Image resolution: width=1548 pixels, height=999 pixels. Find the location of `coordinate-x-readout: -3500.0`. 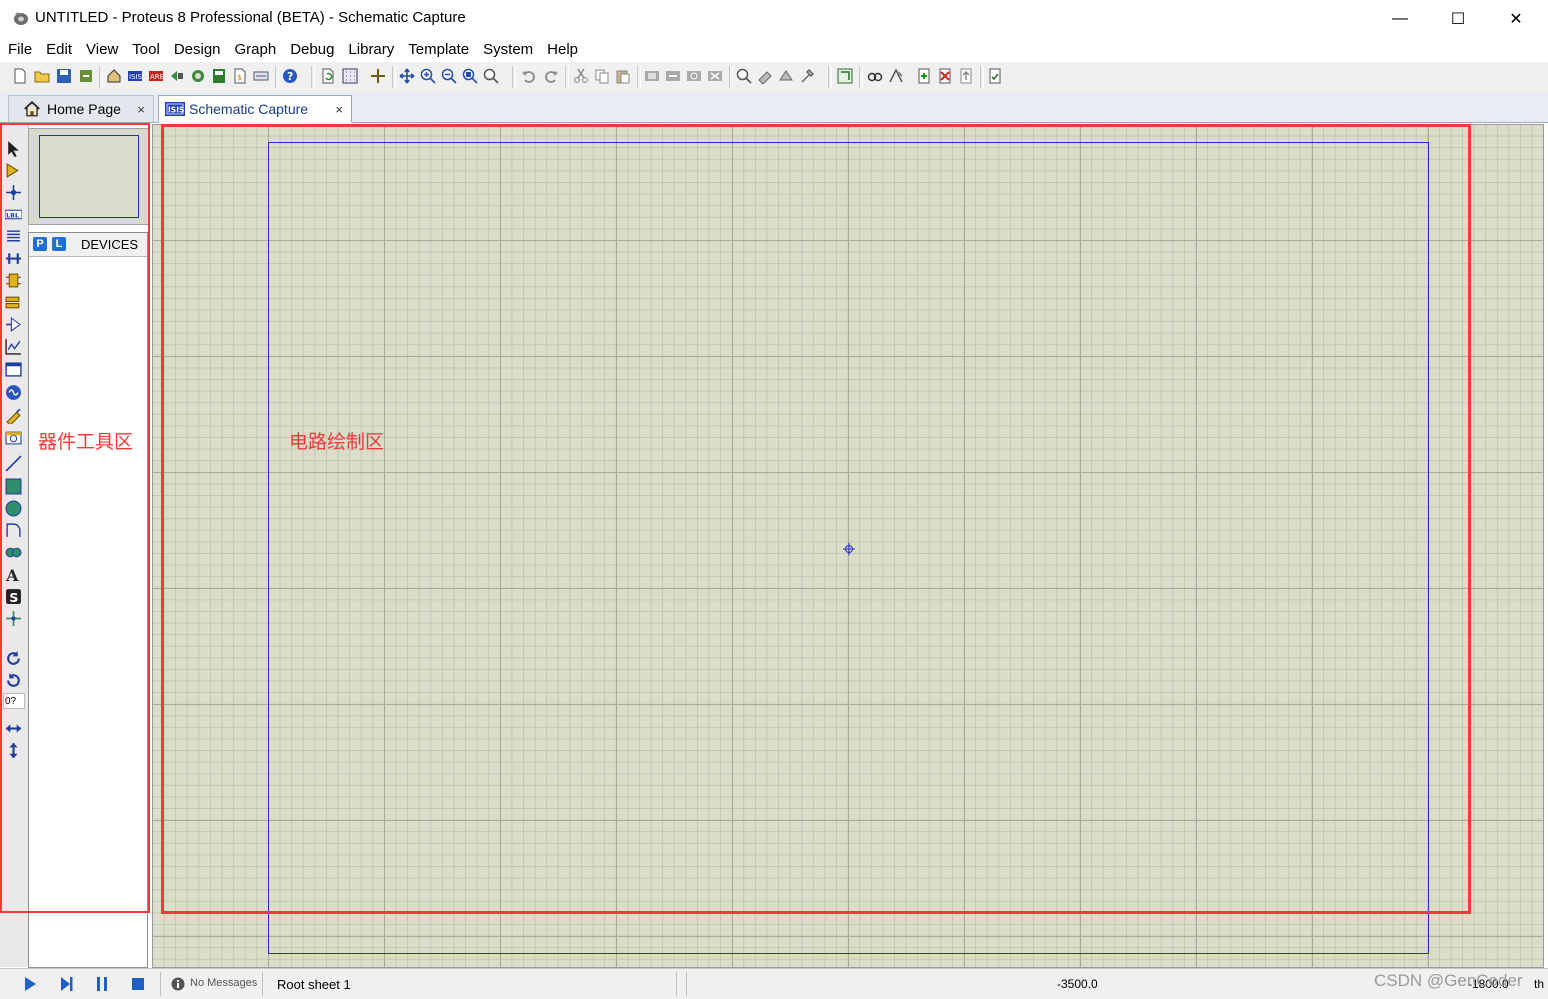

coordinate-x-readout: -3500.0 is located at coordinates (1077, 984).